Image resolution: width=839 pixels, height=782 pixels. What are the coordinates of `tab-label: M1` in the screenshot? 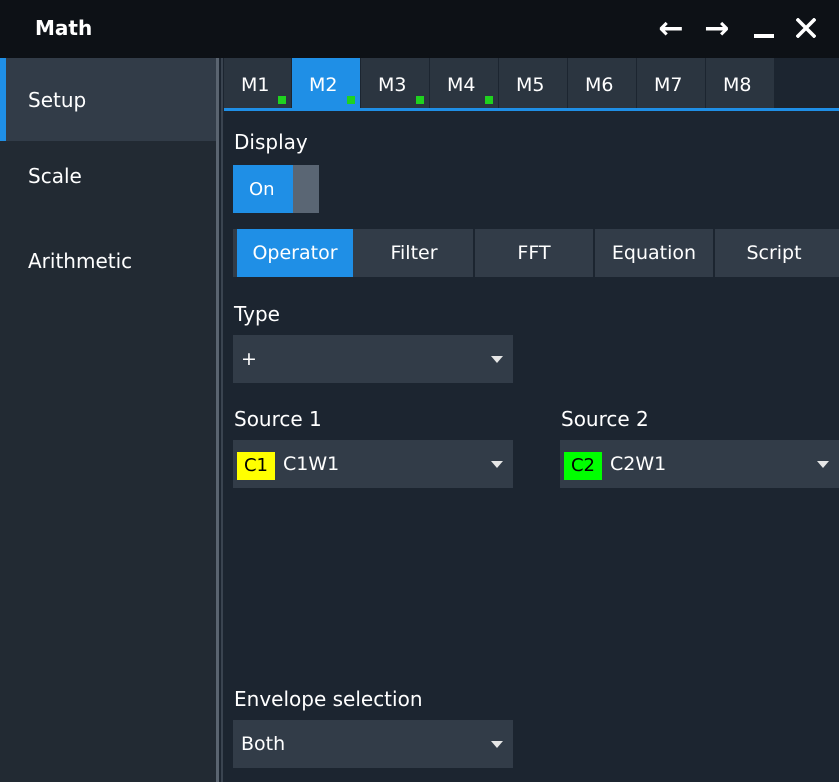 It's located at (255, 85).